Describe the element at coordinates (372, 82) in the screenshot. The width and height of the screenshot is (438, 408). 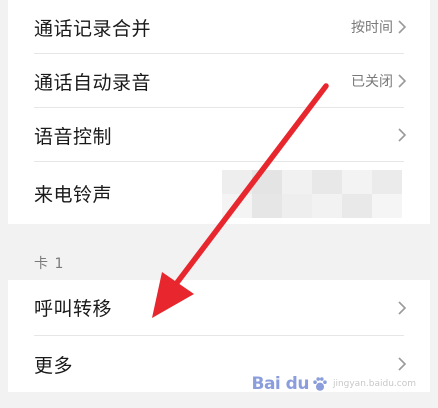
I see `setting-value: 已关闭` at that location.